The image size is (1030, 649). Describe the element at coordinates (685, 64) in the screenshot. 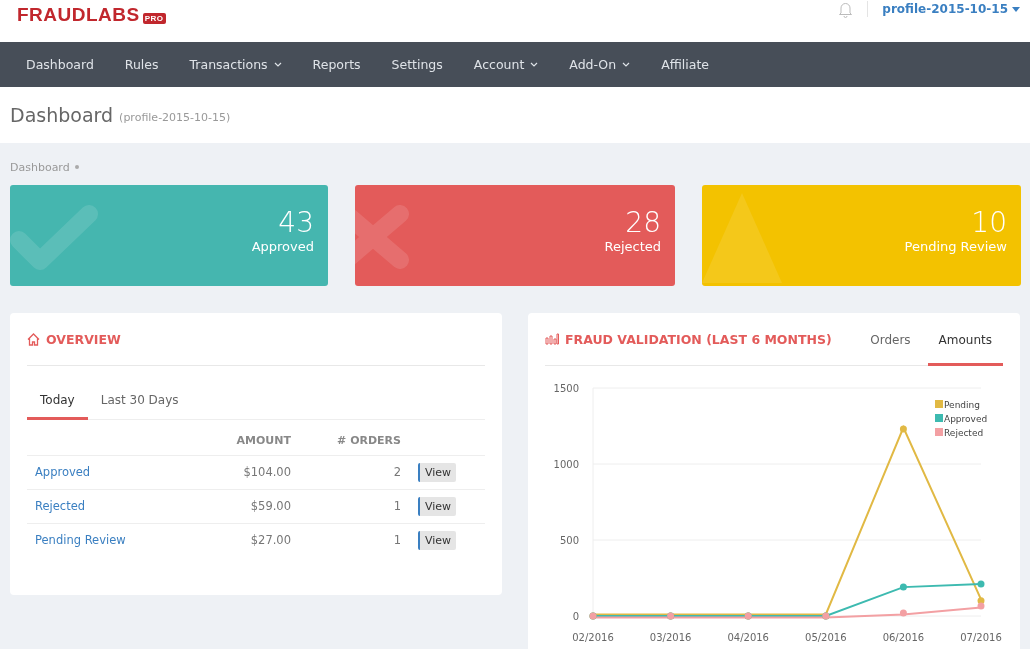

I see `nav-item: Affiliate` at that location.